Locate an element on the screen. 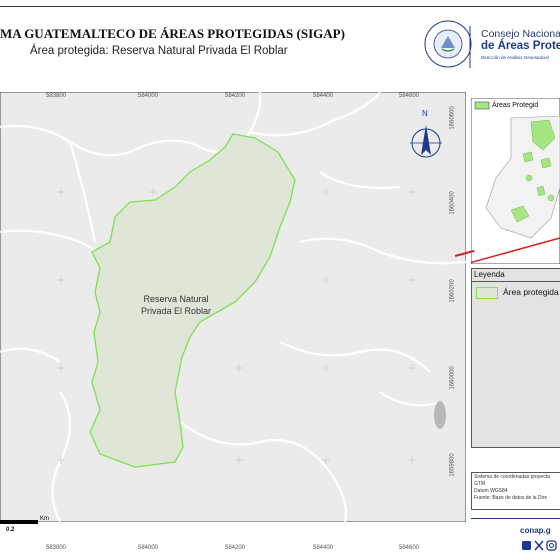 Image resolution: width=560 pixels, height=560 pixels. legend-title: Leyenda is located at coordinates (489, 274).